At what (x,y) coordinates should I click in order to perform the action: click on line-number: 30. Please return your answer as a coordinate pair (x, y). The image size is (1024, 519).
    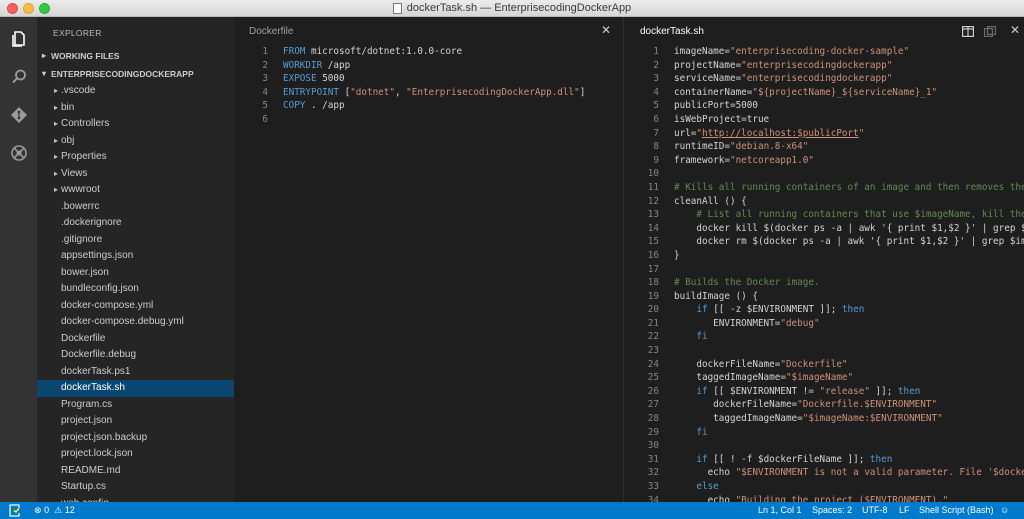
    Looking at the image, I should click on (653, 446).